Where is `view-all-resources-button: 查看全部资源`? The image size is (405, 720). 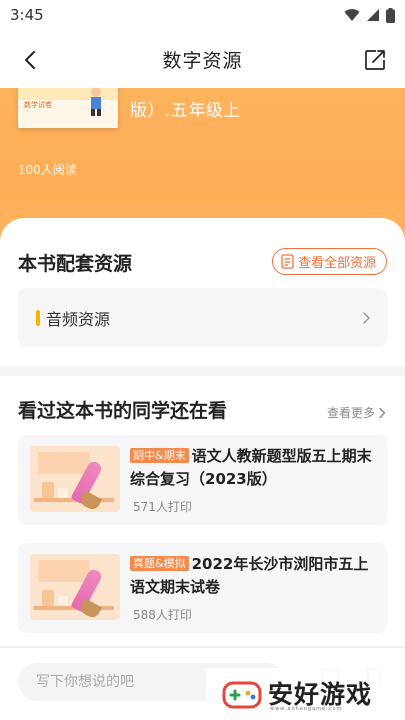 view-all-resources-button: 查看全部资源 is located at coordinates (329, 261).